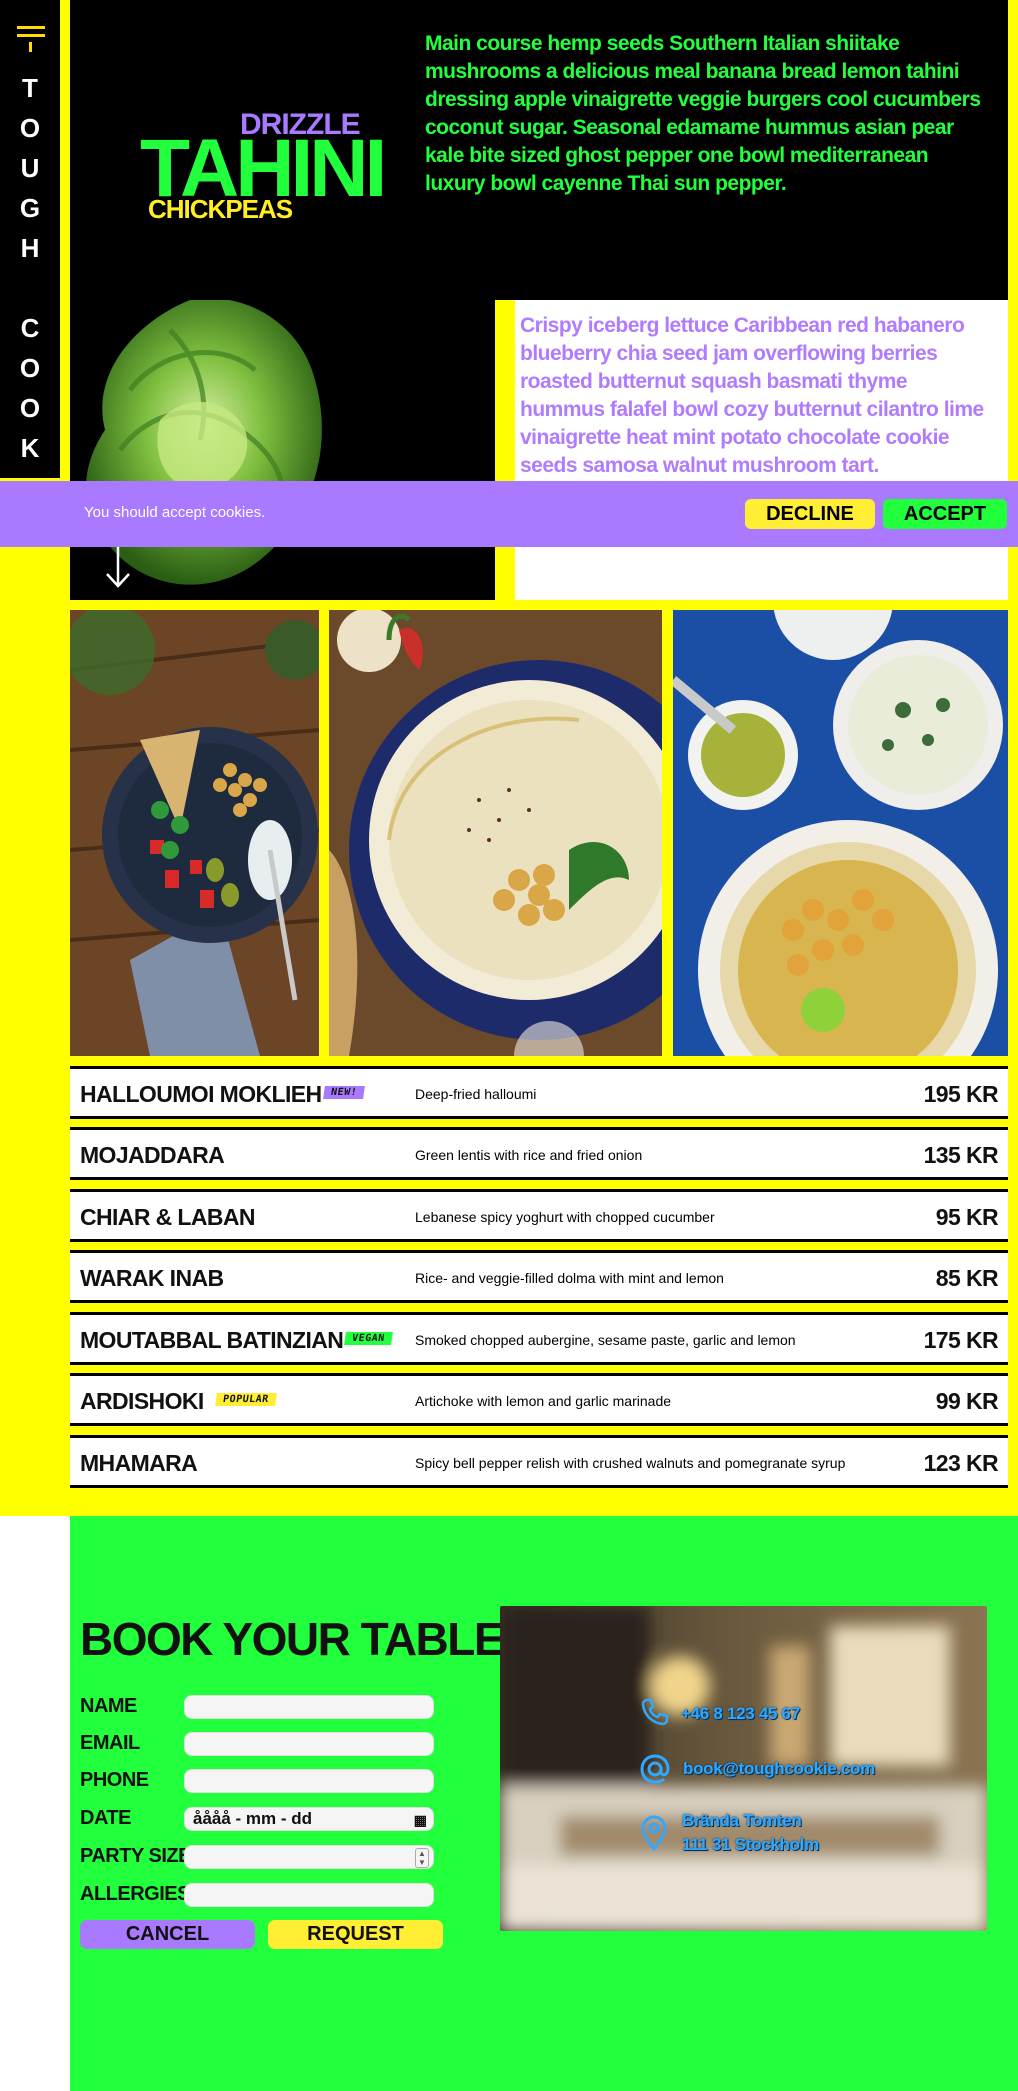 The image size is (1018, 2091). Describe the element at coordinates (292, 1639) in the screenshot. I see `booking-title: BOOK YOUR TABLE` at that location.